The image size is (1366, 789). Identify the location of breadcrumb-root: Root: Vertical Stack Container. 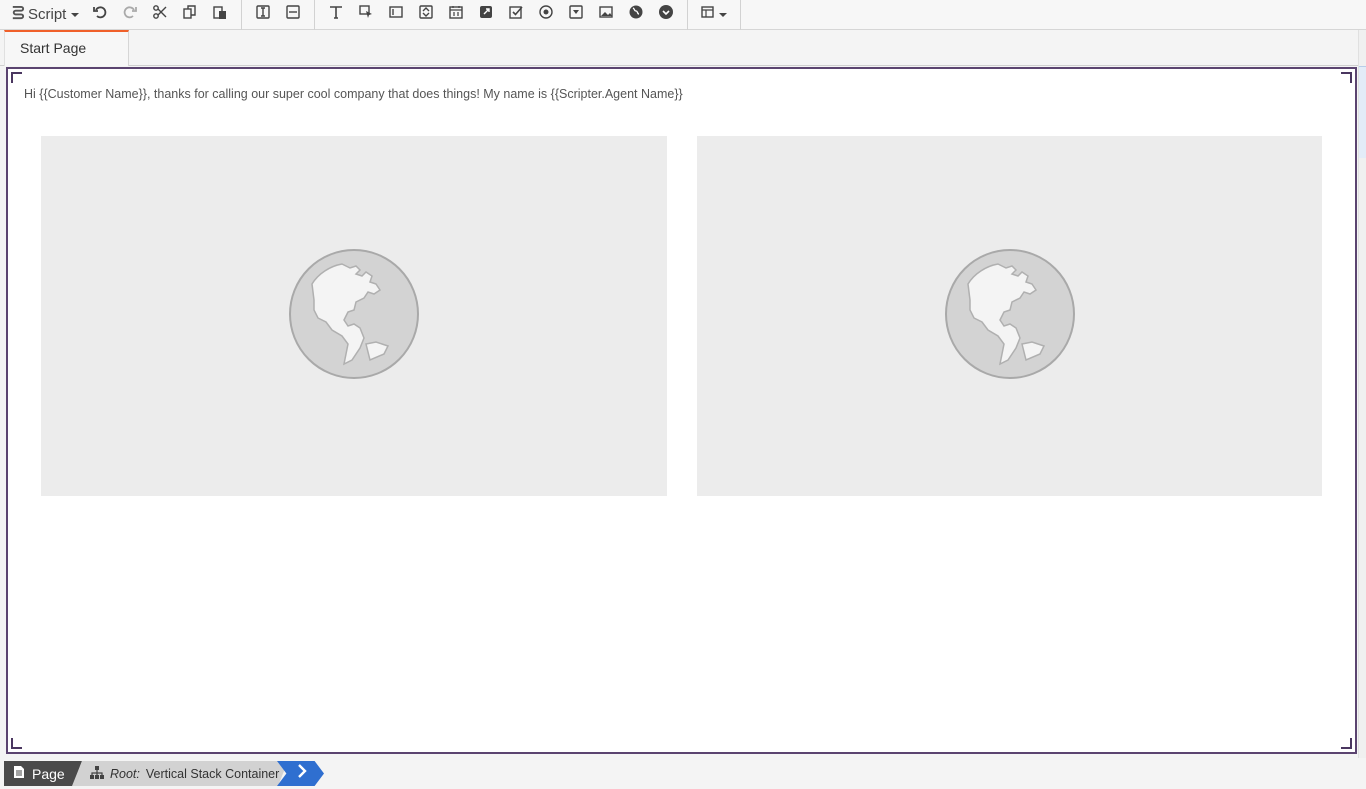
(180, 773).